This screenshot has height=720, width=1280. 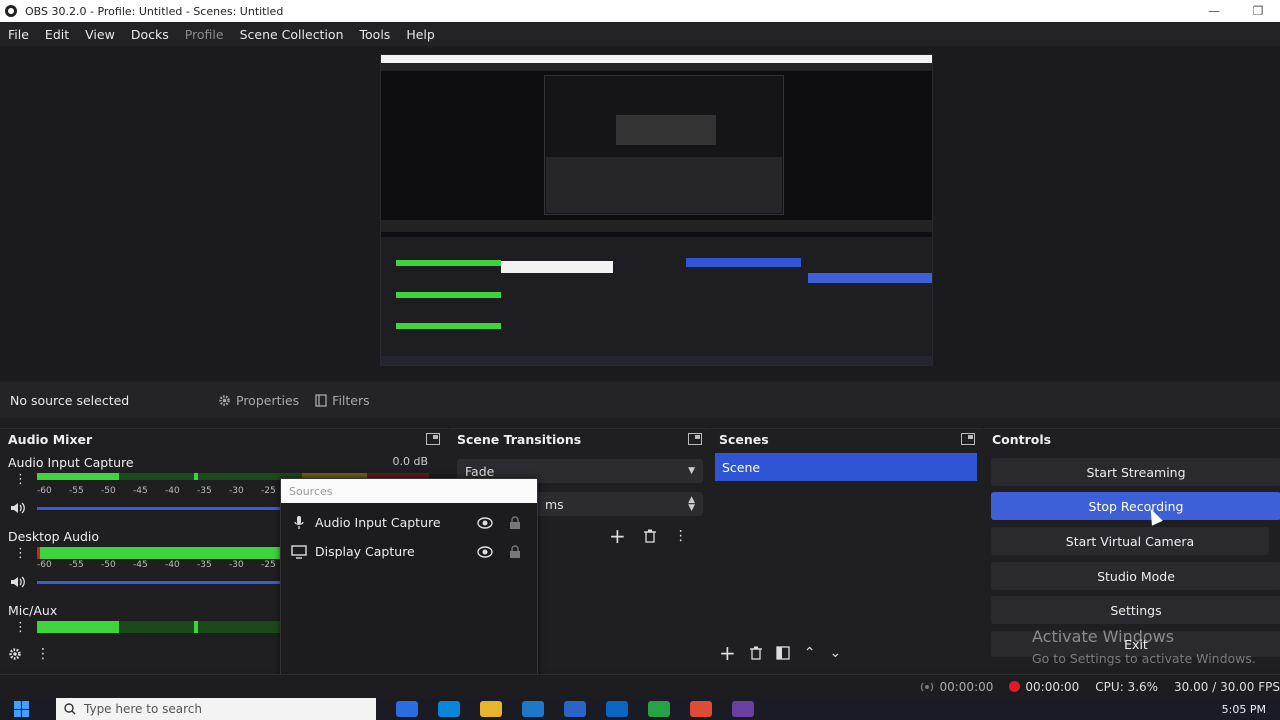 What do you see at coordinates (847, 439) in the screenshot?
I see `scenes-header: Scenes` at bounding box center [847, 439].